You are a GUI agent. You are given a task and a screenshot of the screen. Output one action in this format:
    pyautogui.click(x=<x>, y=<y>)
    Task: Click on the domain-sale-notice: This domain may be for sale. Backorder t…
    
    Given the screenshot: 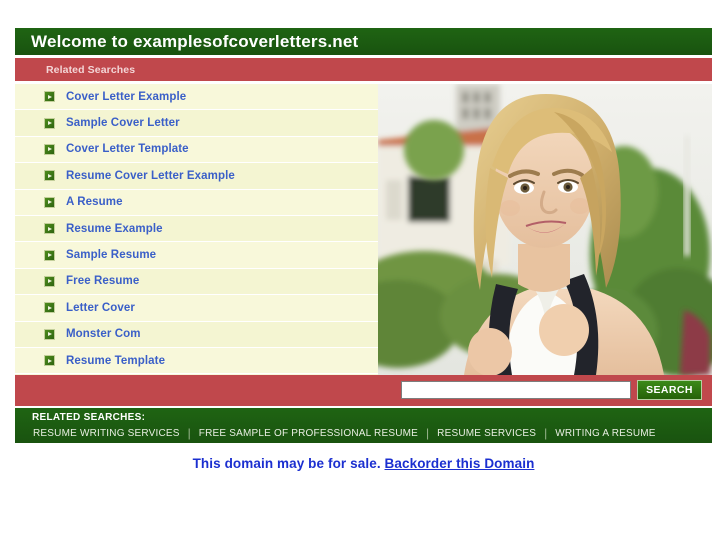 What is the action you would take?
    pyautogui.click(x=363, y=463)
    